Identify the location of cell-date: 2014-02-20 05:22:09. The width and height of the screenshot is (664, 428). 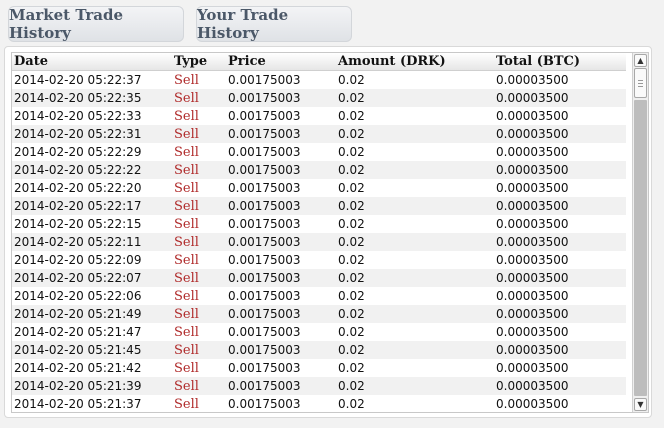
(78, 260).